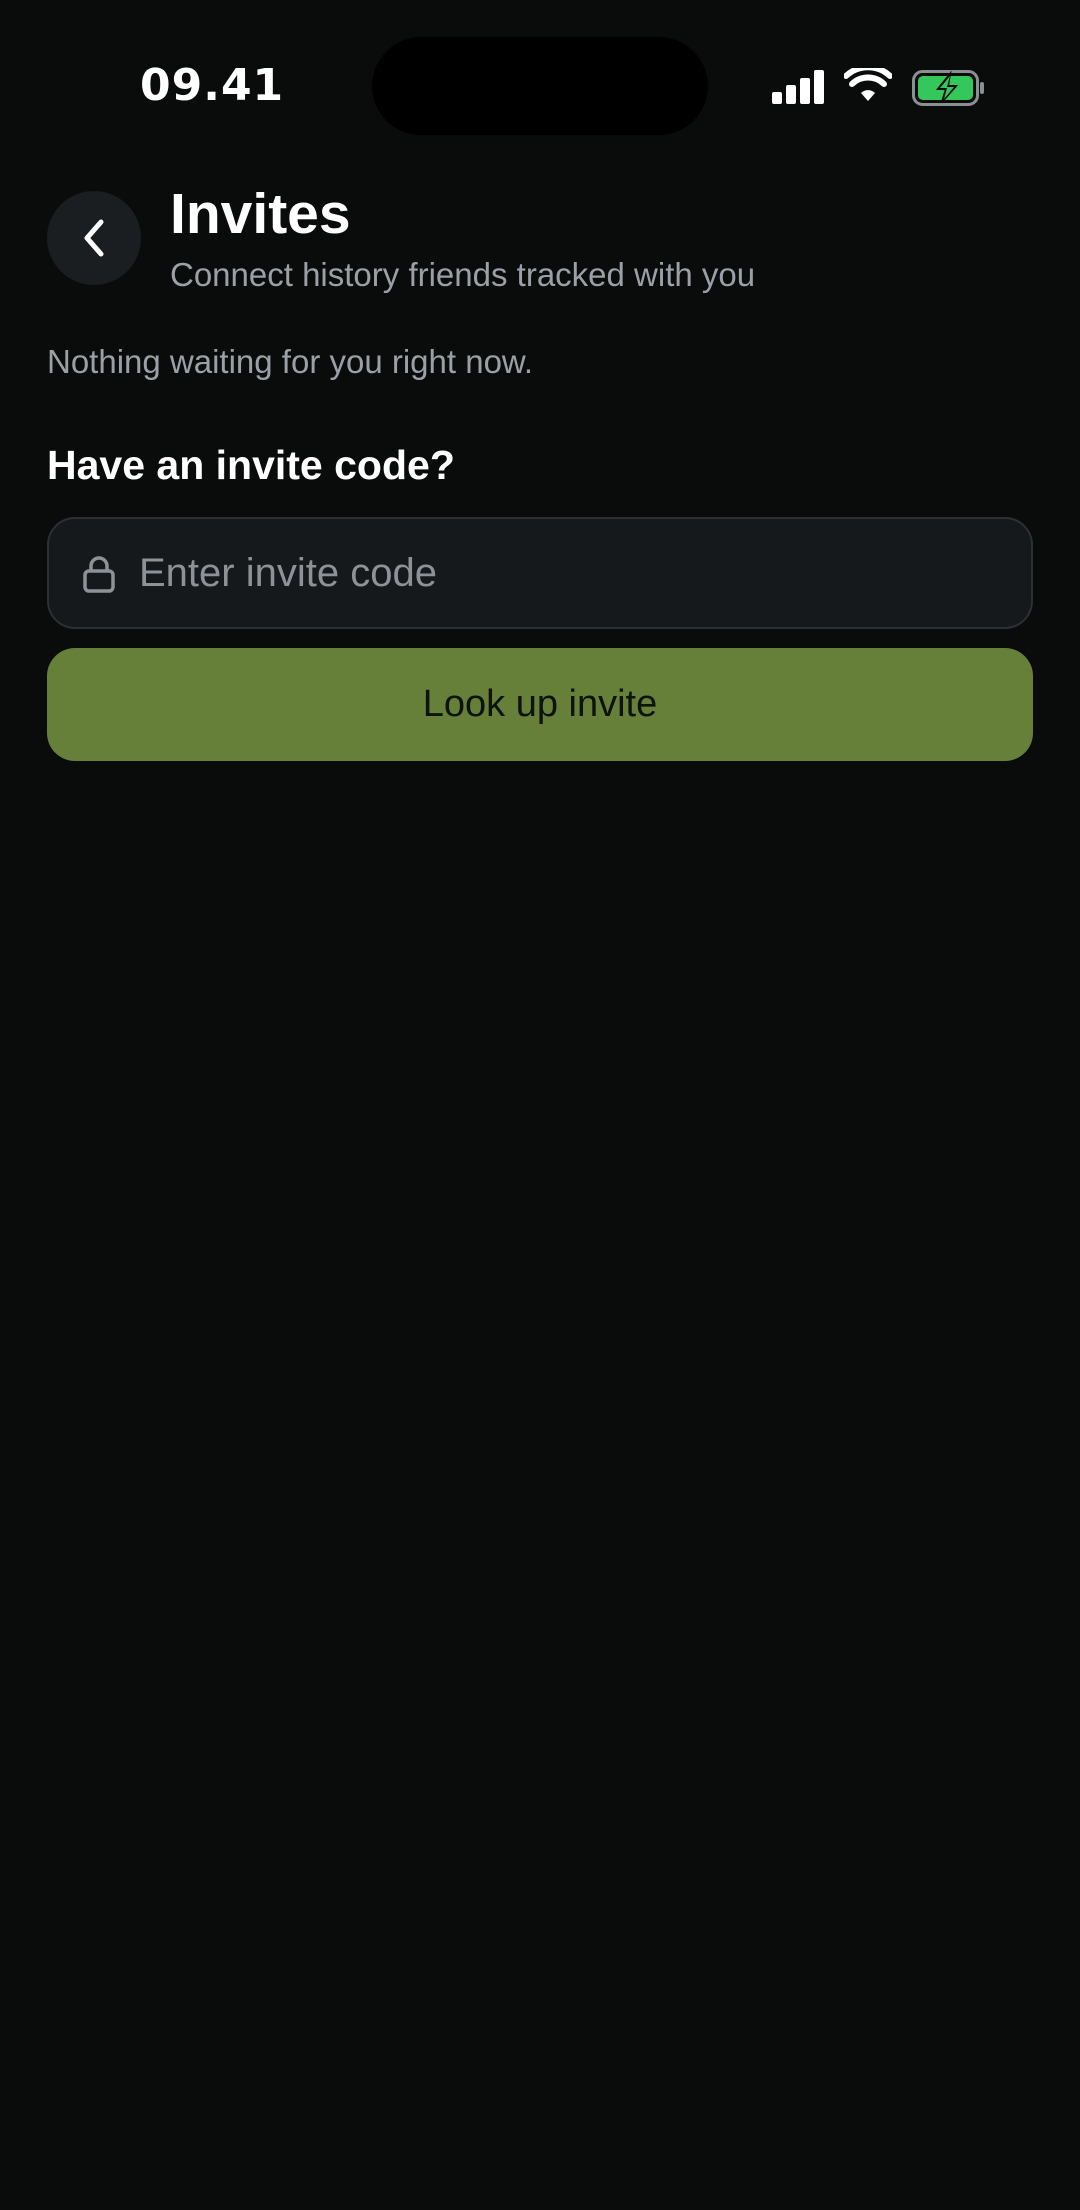 The image size is (1080, 2210). What do you see at coordinates (99, 574) in the screenshot?
I see `lock-icon` at bounding box center [99, 574].